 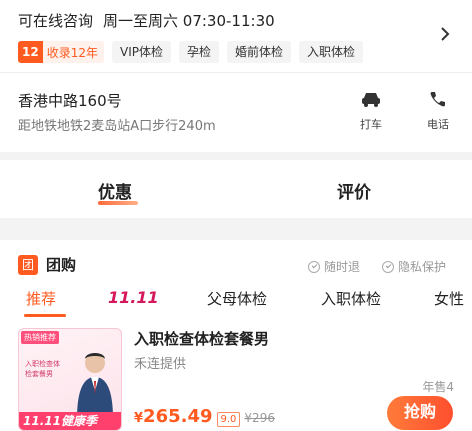 What do you see at coordinates (141, 52) in the screenshot?
I see `tag-vip: VIP体检` at bounding box center [141, 52].